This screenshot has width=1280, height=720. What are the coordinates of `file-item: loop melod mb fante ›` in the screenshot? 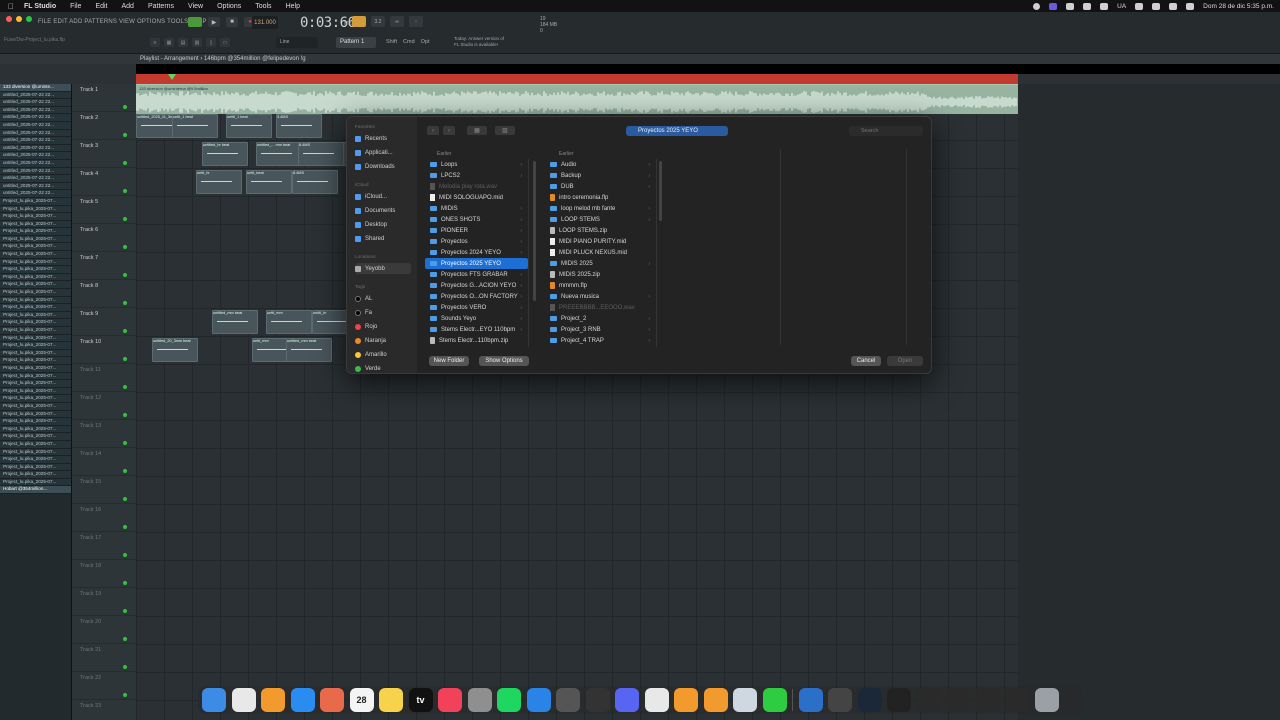 It's located at (600, 208).